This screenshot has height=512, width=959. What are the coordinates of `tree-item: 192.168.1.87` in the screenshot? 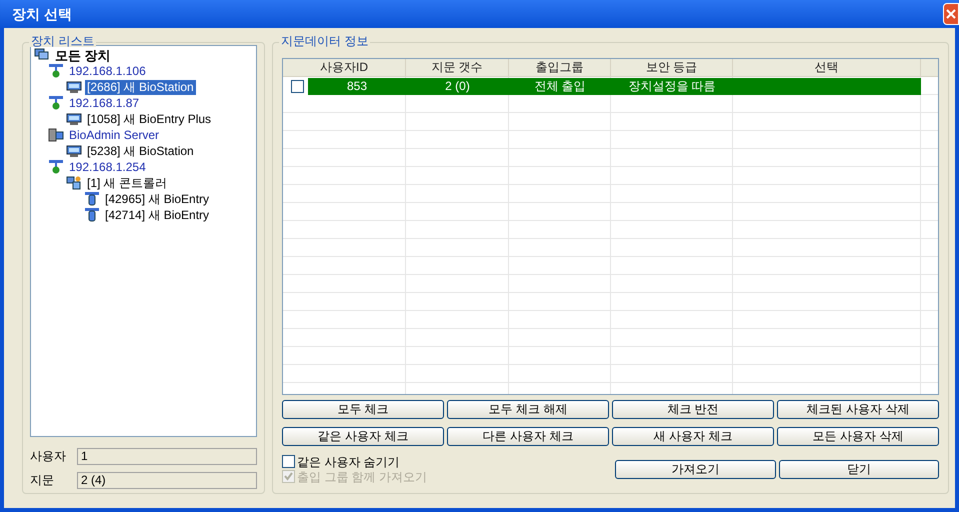 It's located at (104, 103).